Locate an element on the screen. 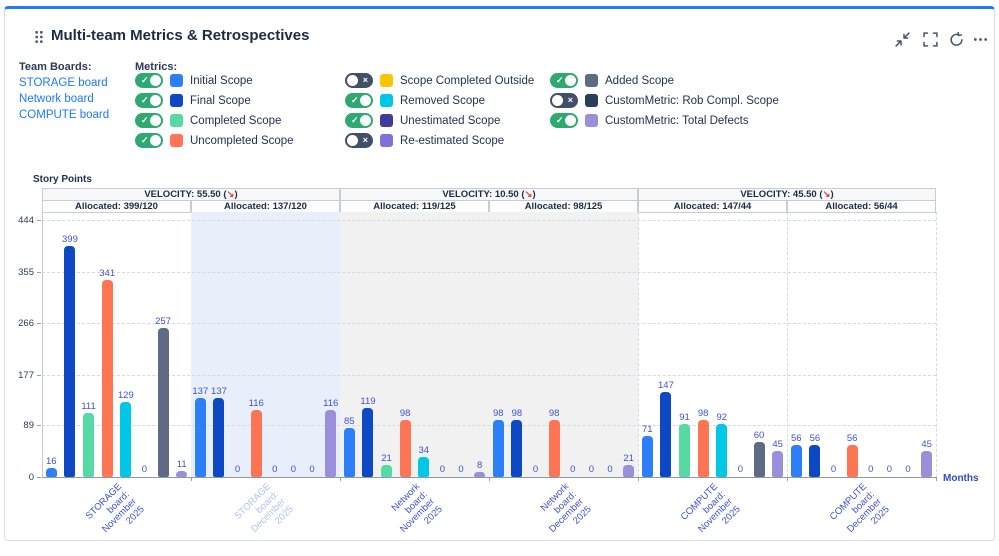 This screenshot has width=999, height=556. bar-value-label: 56 is located at coordinates (815, 438).